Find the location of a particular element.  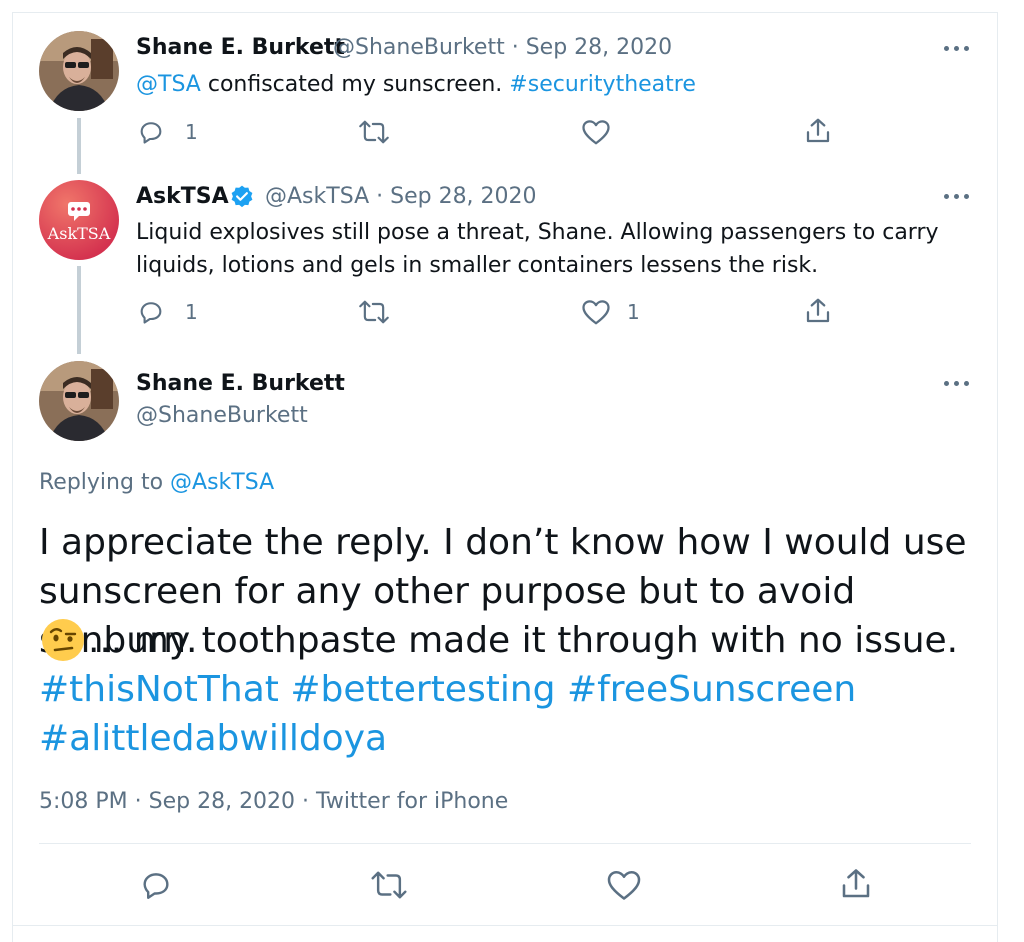

verified-badge-icon is located at coordinates (242, 196).